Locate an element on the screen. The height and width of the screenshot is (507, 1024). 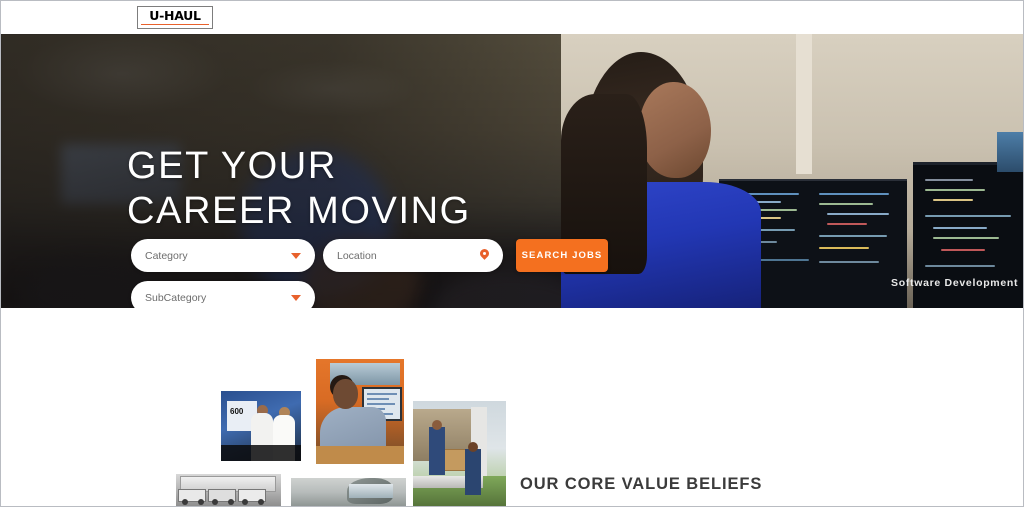
photo-worker-a-body is located at coordinates (437, 451).